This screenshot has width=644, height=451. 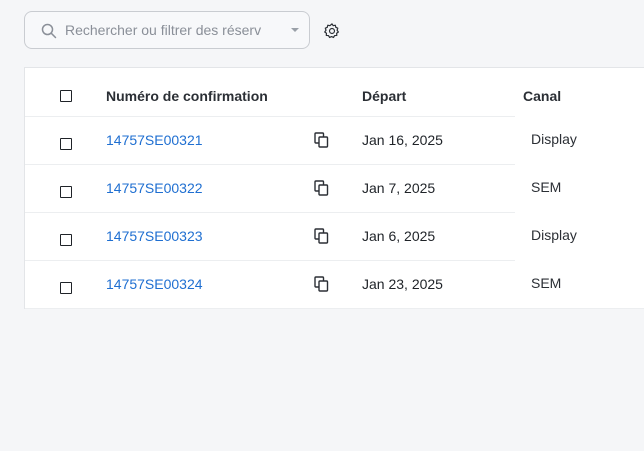 What do you see at coordinates (334, 92) in the screenshot?
I see `table-header-row: Numéro de confirmation Départ Canal` at bounding box center [334, 92].